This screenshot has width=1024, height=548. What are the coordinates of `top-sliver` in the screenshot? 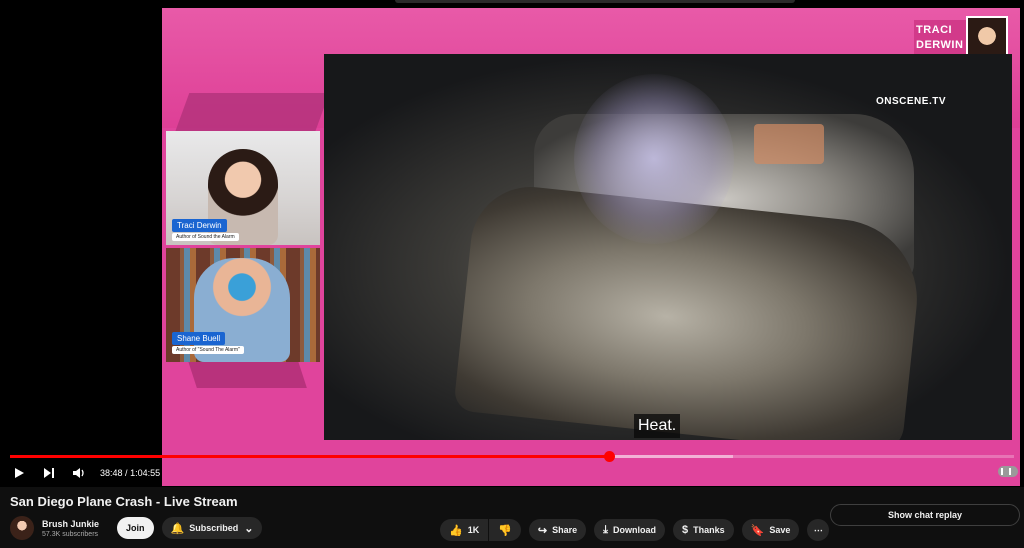 It's located at (595, 1).